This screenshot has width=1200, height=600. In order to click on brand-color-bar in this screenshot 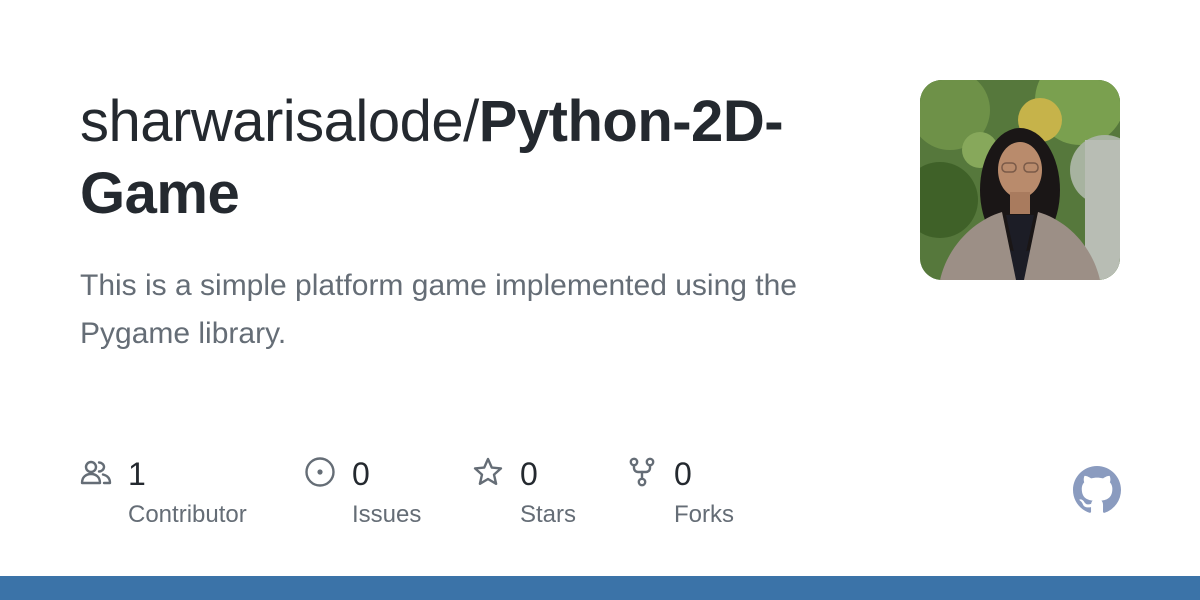, I will do `click(600, 588)`.